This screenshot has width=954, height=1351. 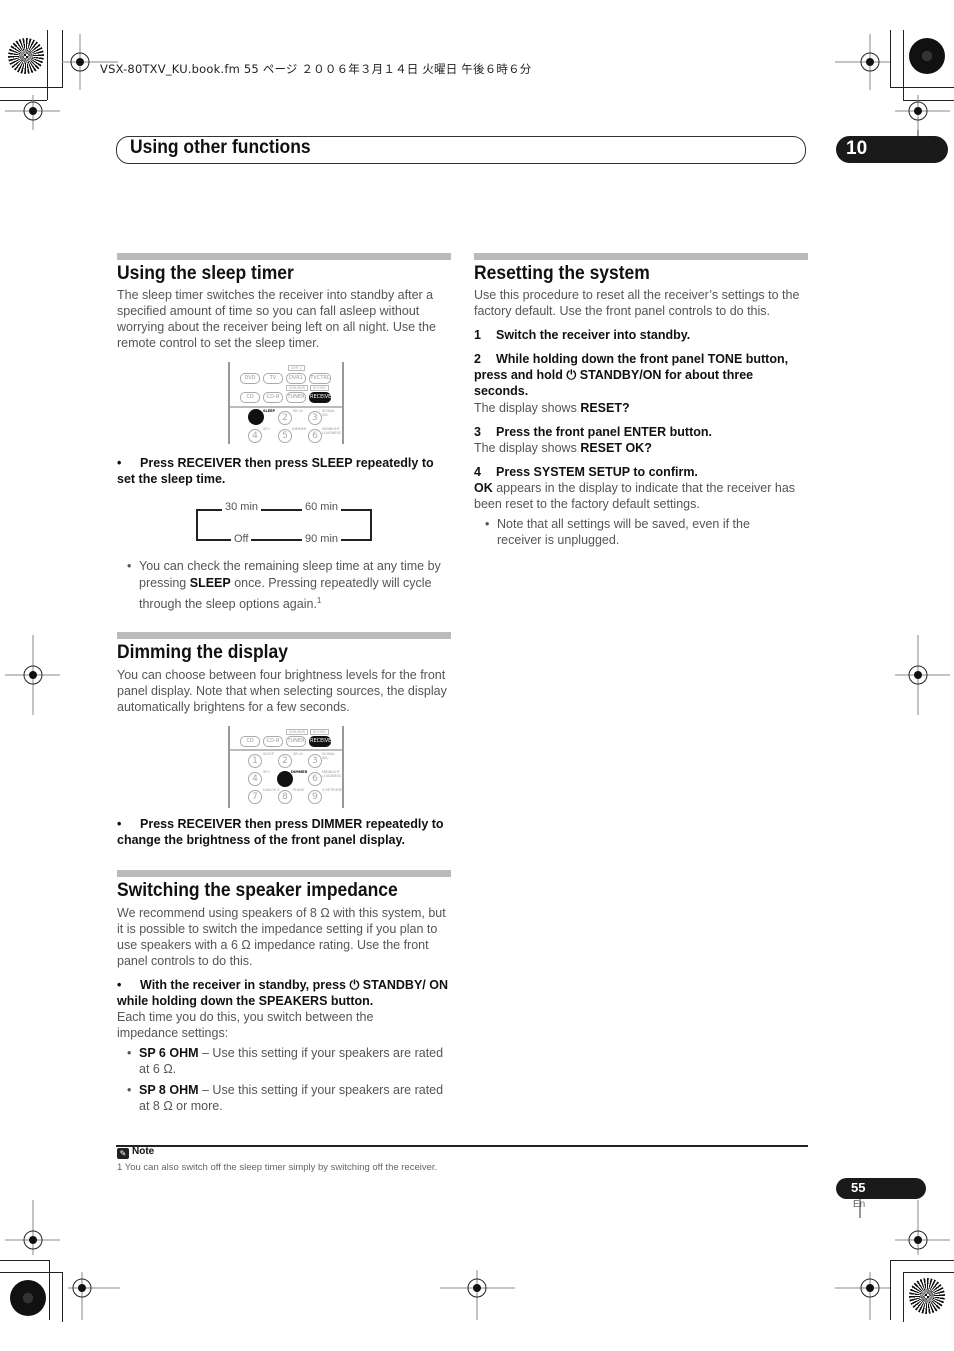 I want to click on remote-number-label: SLEEP, so click(x=268, y=754).